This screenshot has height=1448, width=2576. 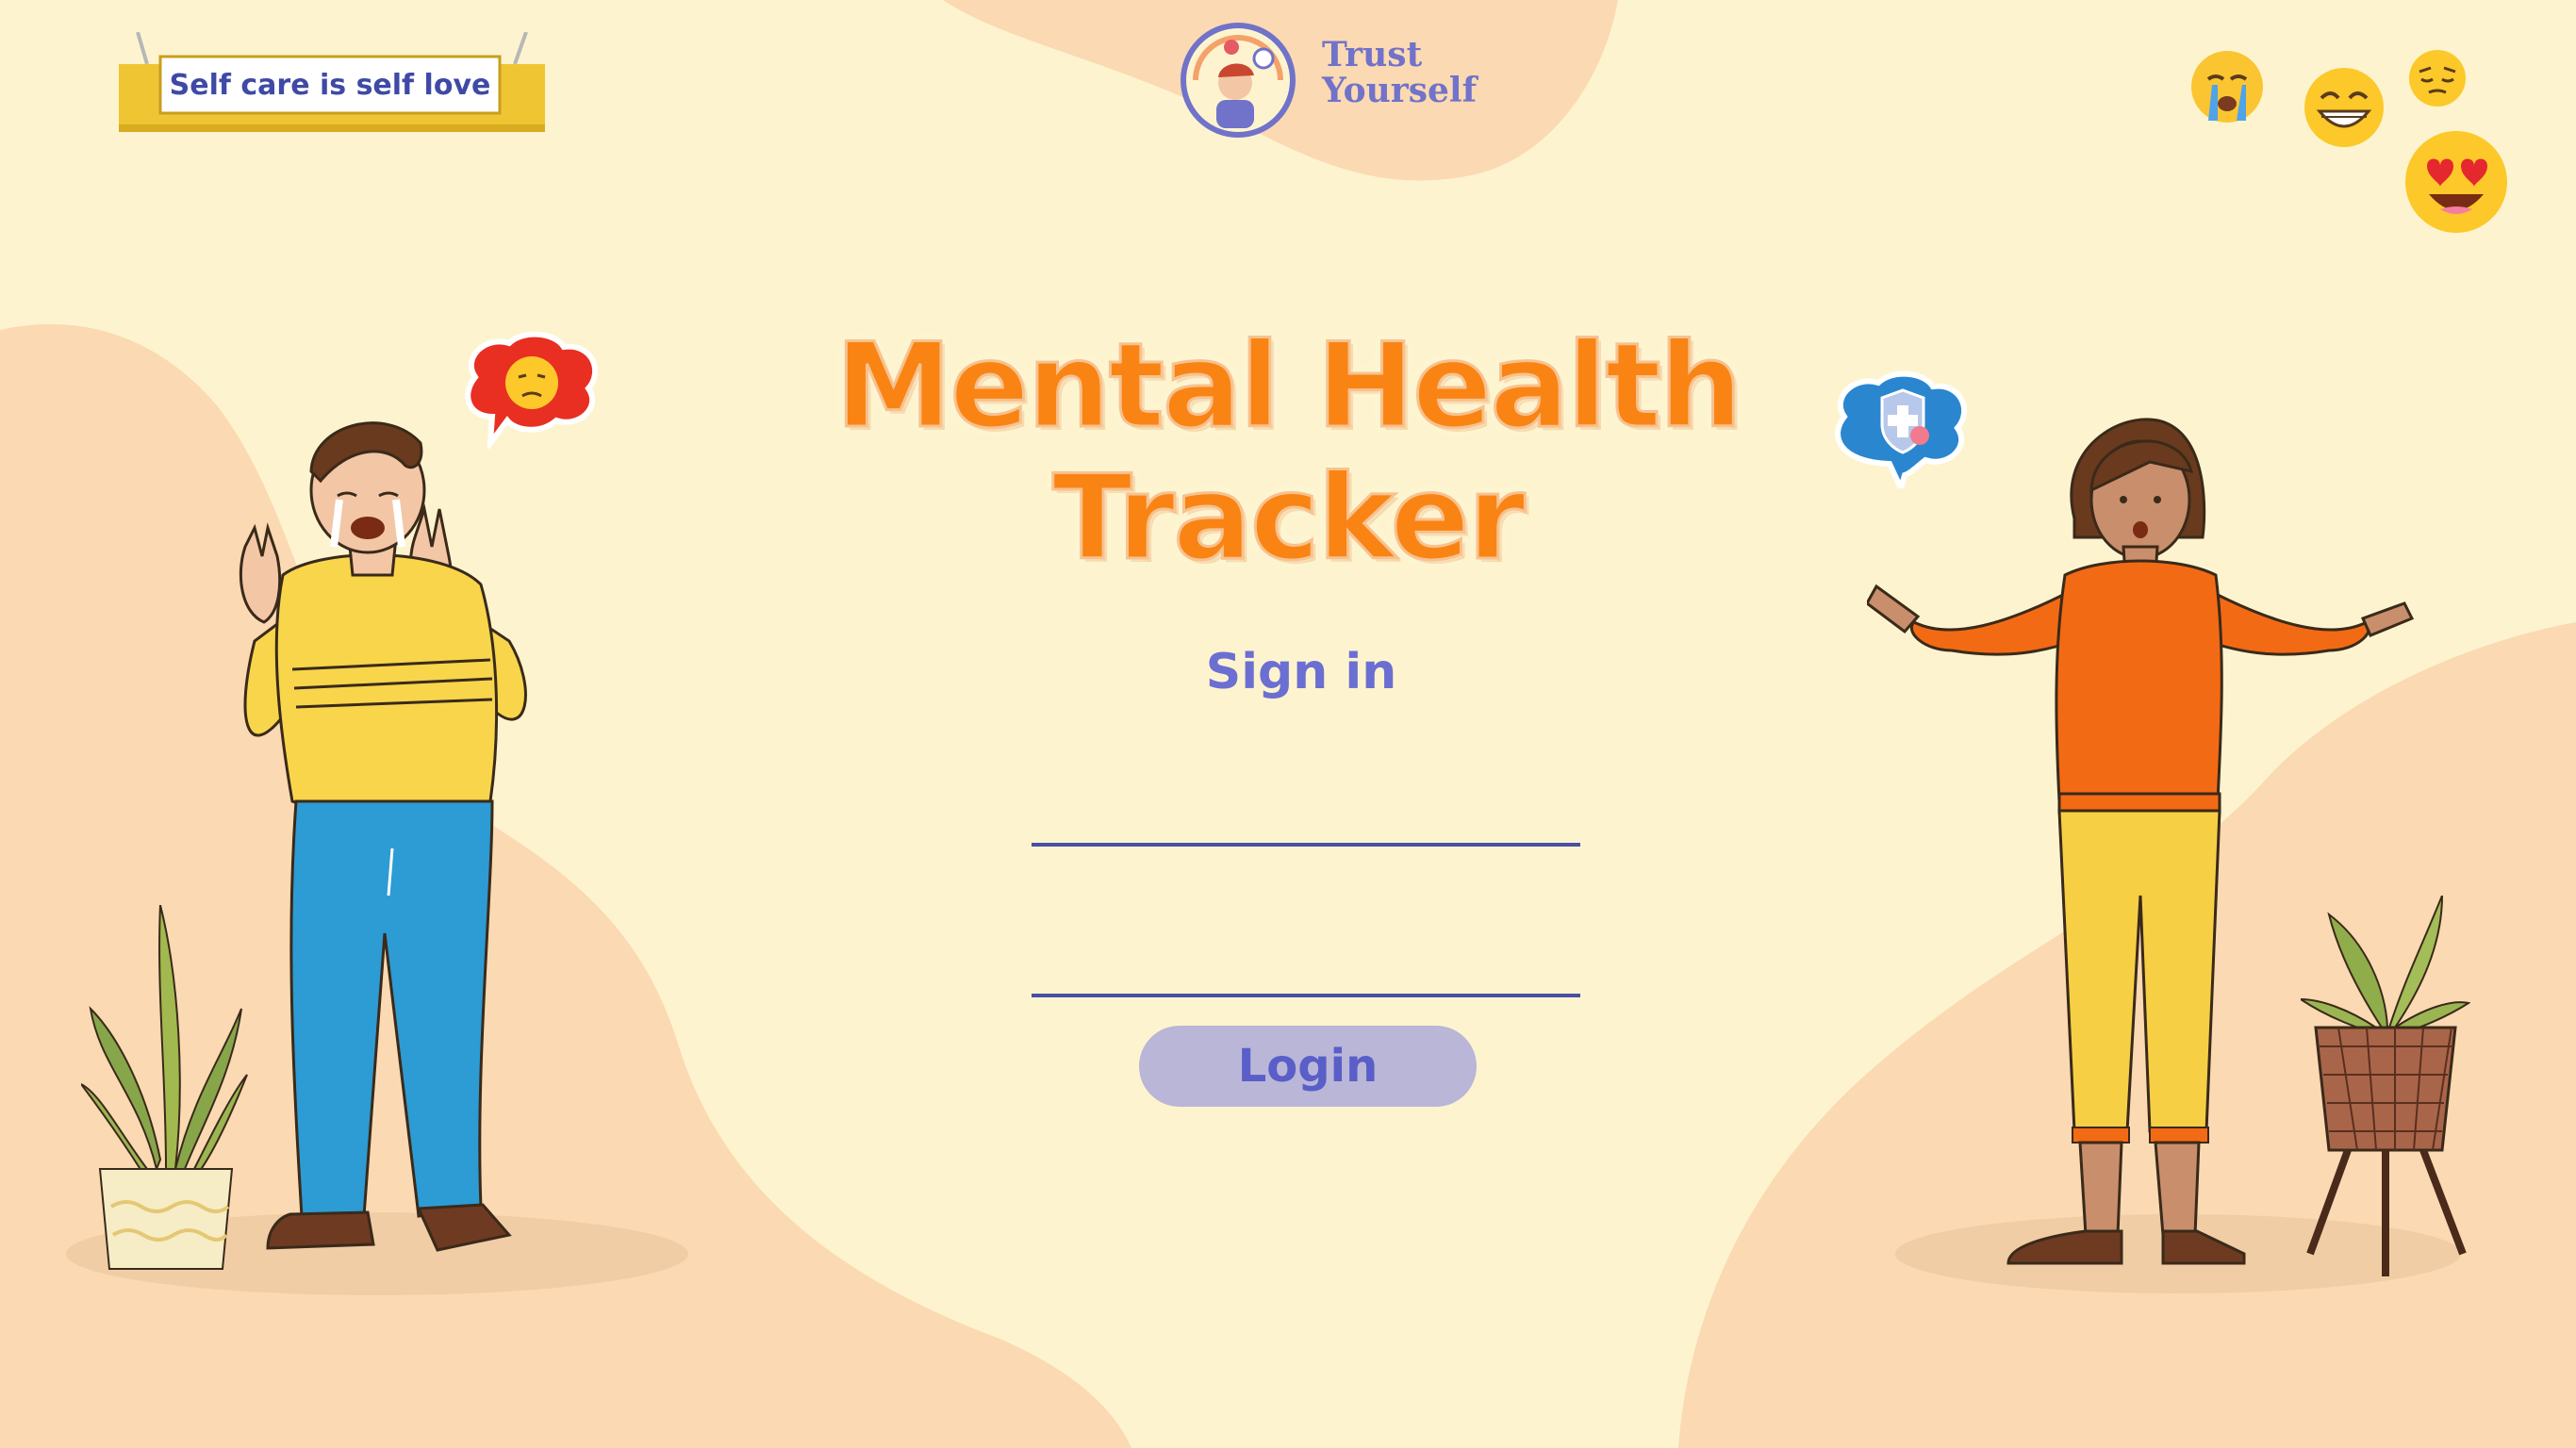 I want to click on self-care-sign-text: Self care is self love, so click(x=330, y=85).